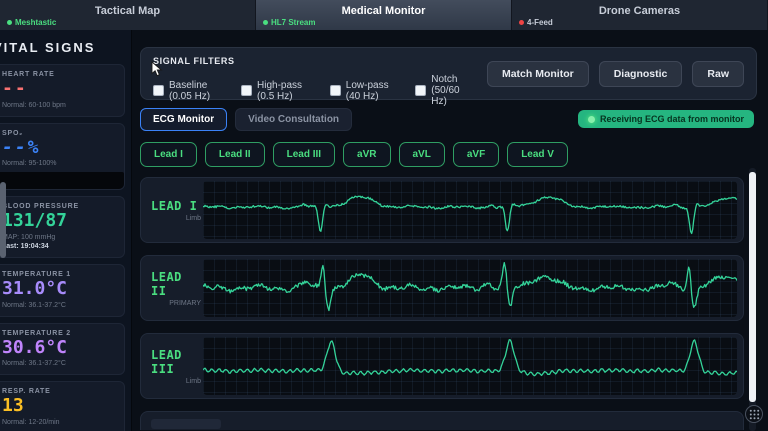 The width and height of the screenshot is (768, 431). What do you see at coordinates (537, 154) in the screenshot?
I see `lead-v-button: Lead V` at bounding box center [537, 154].